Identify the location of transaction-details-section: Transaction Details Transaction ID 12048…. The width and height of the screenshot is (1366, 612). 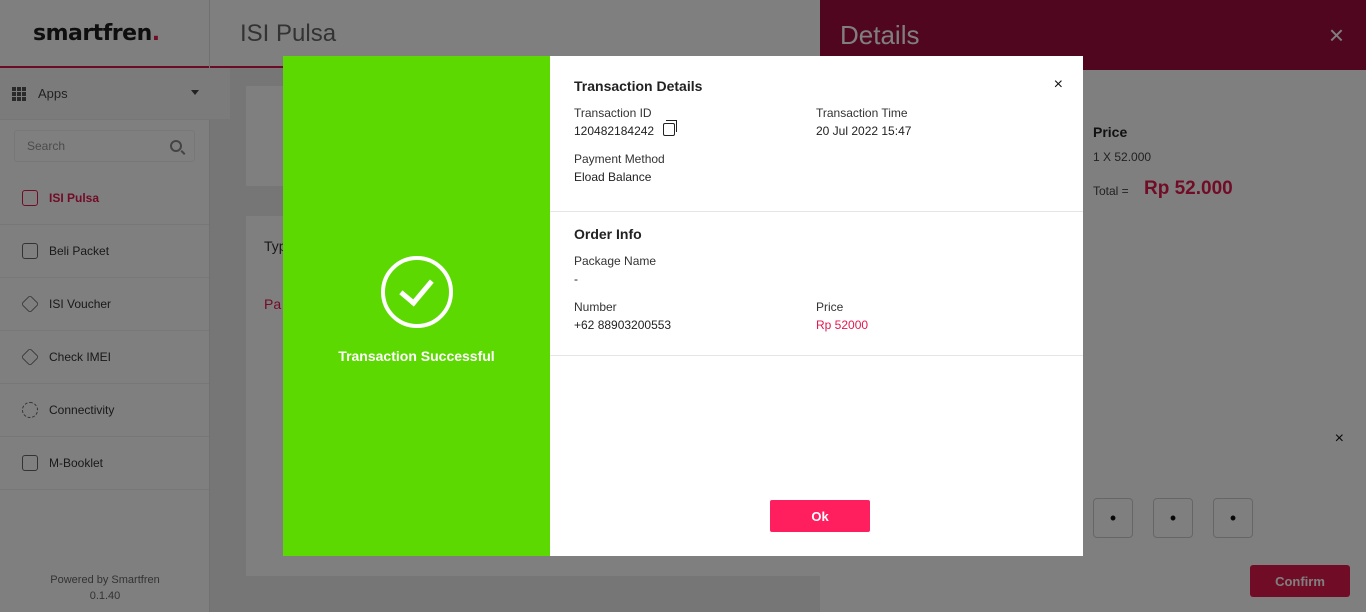
(816, 134).